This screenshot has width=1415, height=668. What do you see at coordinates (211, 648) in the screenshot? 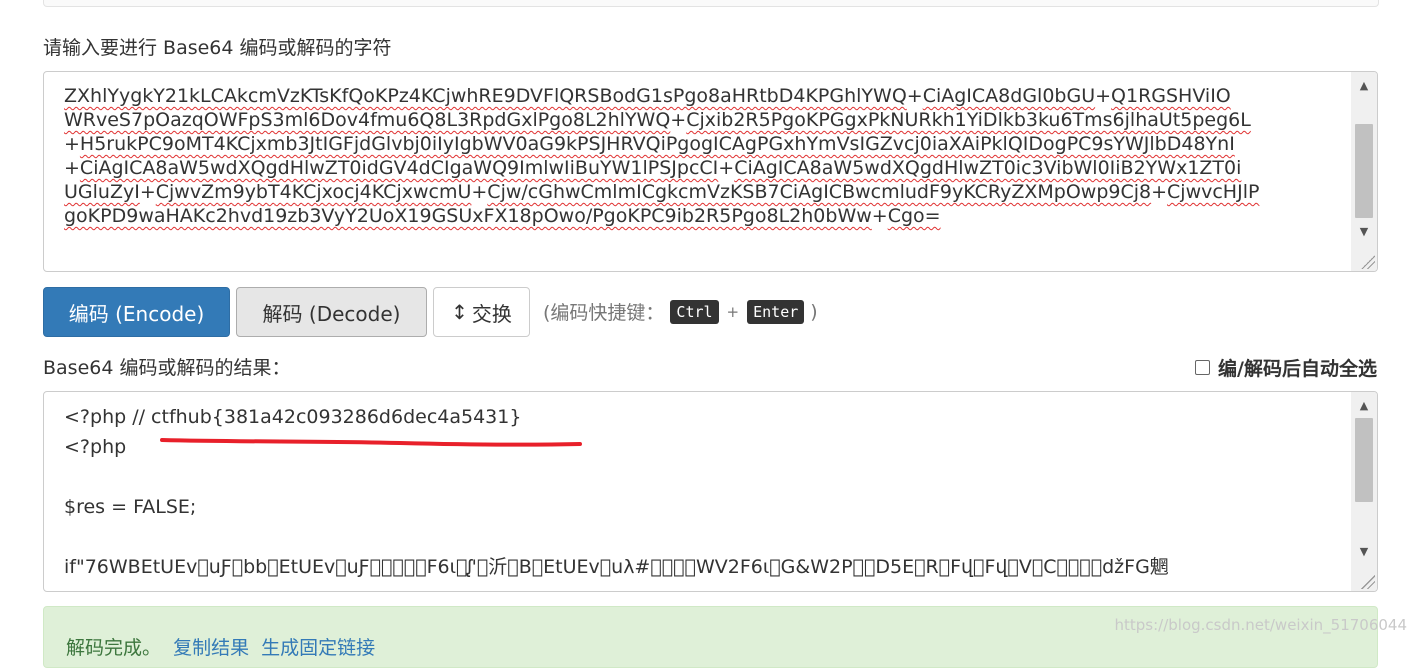
I see `copy-result-link: 复制结果` at bounding box center [211, 648].